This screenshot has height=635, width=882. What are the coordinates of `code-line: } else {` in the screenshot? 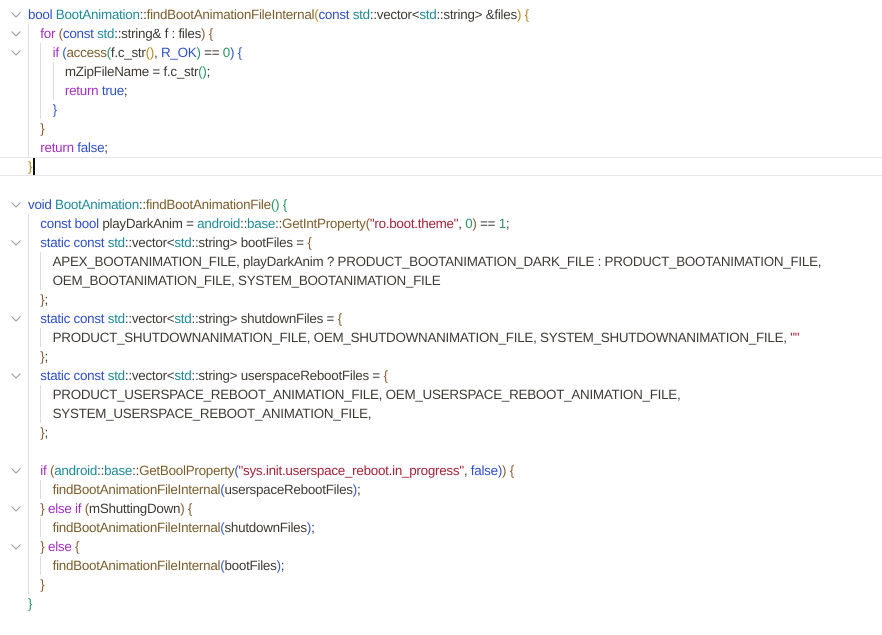 It's located at (60, 547).